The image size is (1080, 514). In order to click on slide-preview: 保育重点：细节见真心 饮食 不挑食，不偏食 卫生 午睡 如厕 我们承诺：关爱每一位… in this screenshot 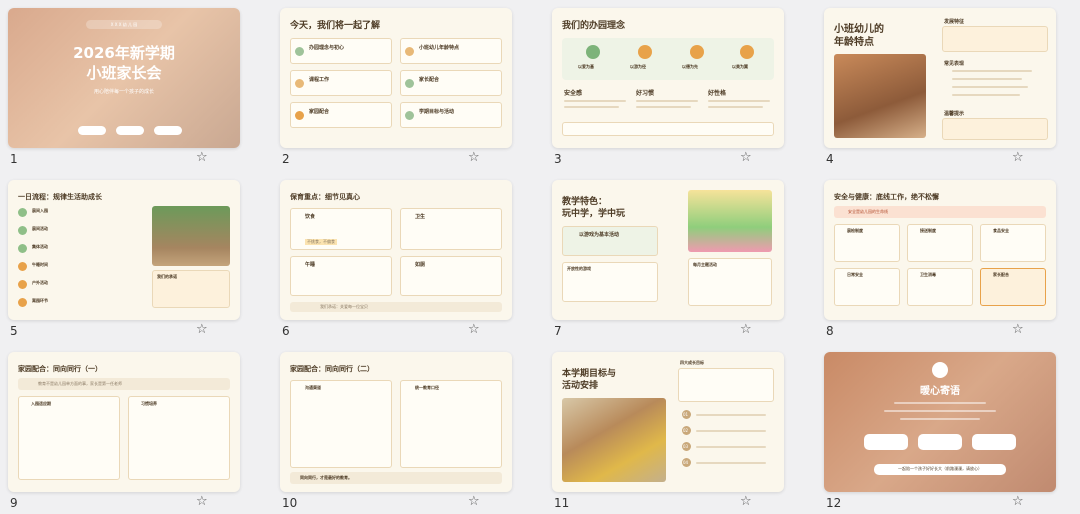, I will do `click(396, 250)`.